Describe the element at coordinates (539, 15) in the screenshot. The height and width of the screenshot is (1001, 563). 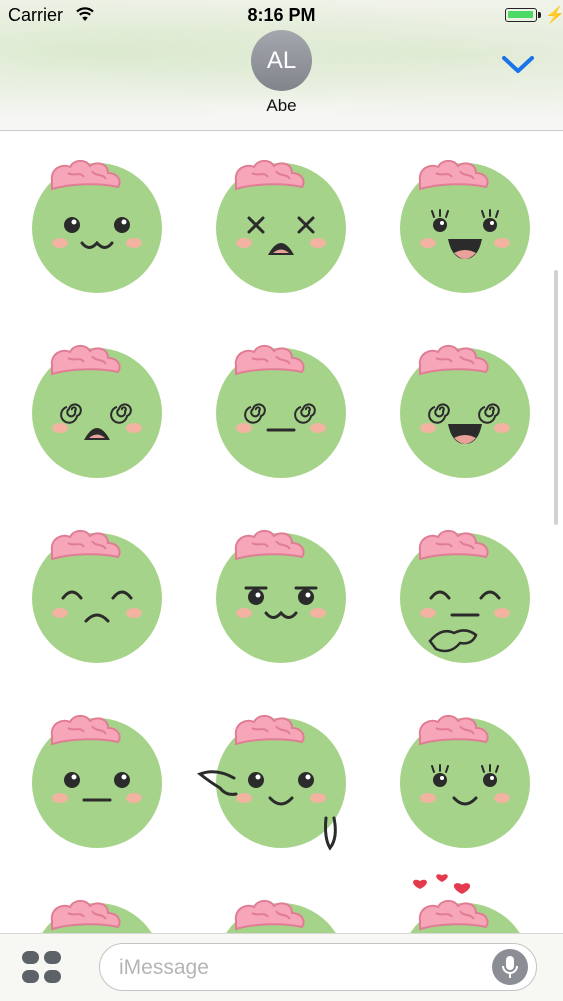
I see `battery-tip` at that location.